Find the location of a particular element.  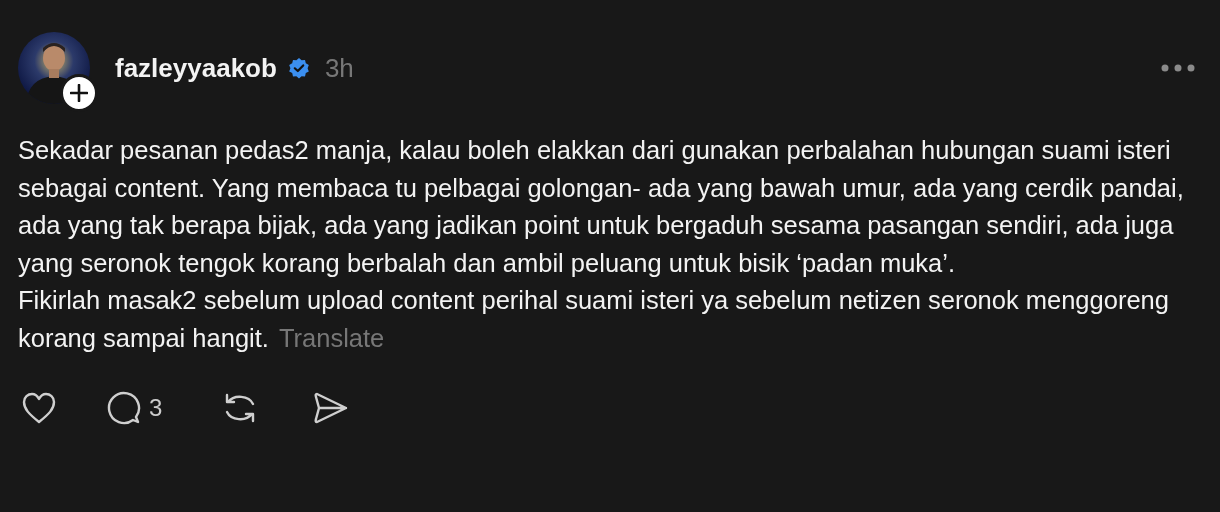

post-time: 3h is located at coordinates (339, 68).